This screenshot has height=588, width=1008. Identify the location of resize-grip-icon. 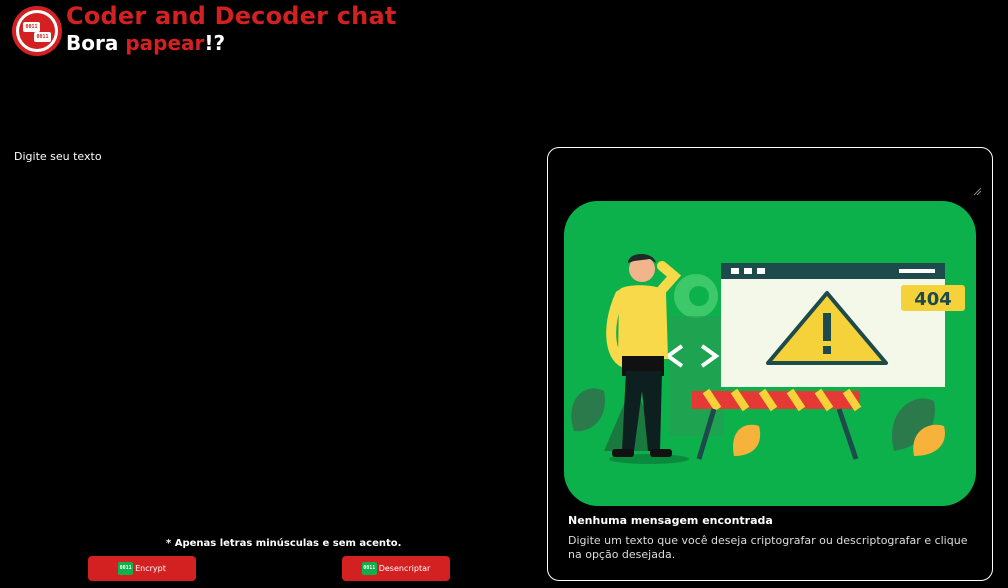
(977, 191).